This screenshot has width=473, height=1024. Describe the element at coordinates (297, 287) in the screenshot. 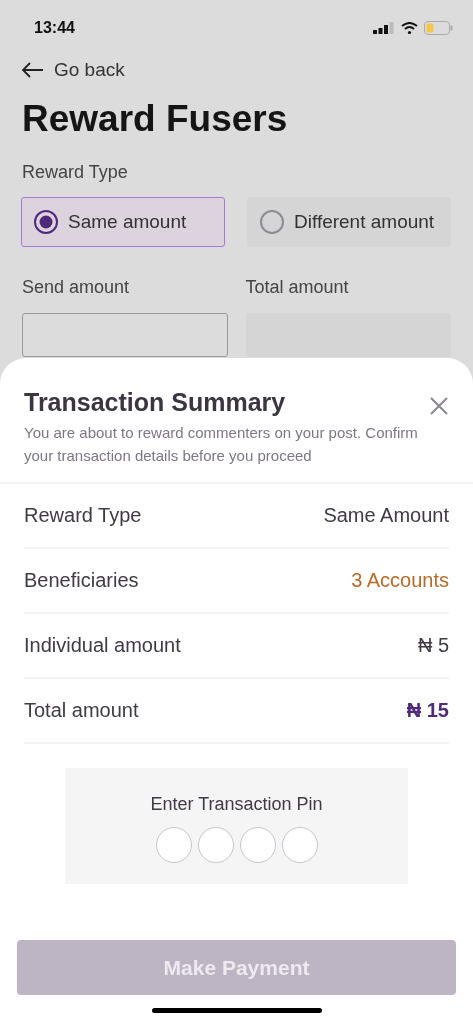

I see `amount-label: Total amount` at that location.